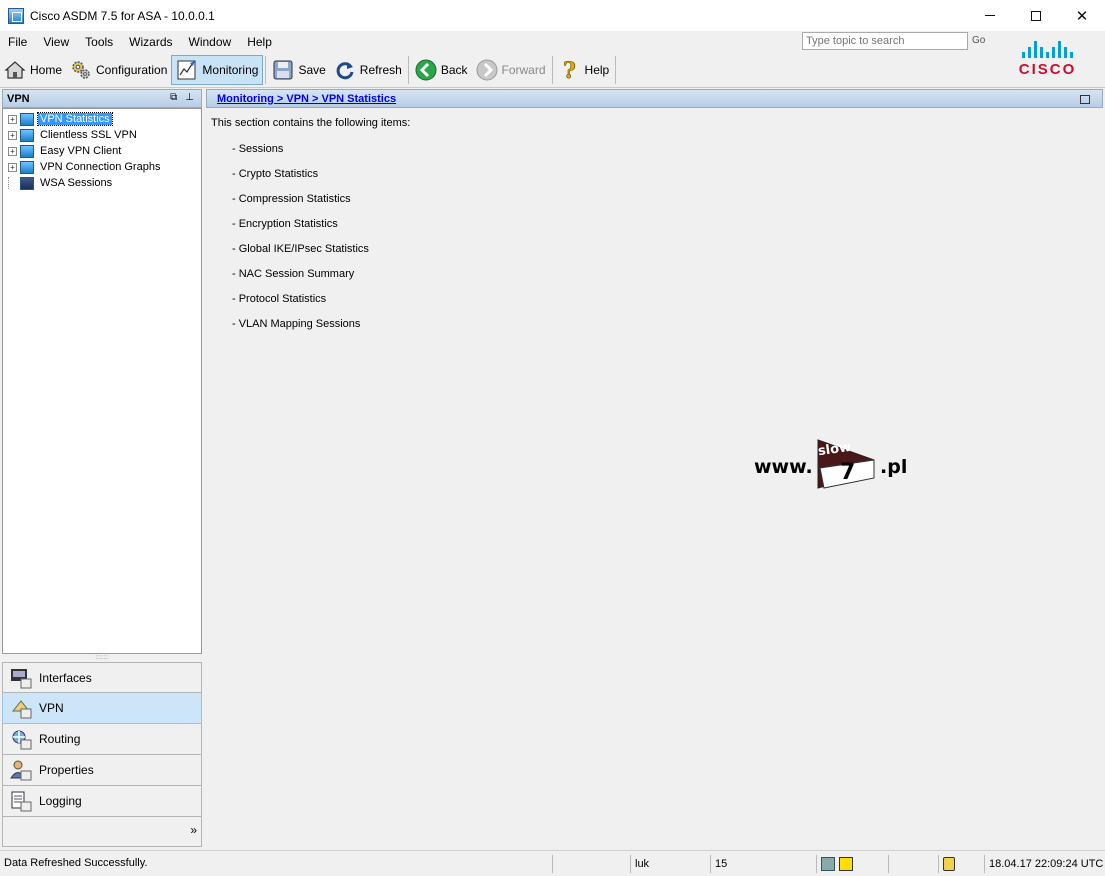 This screenshot has height=876, width=1105. What do you see at coordinates (102, 677) in the screenshot?
I see `nav-interfaces-button: Interfaces` at bounding box center [102, 677].